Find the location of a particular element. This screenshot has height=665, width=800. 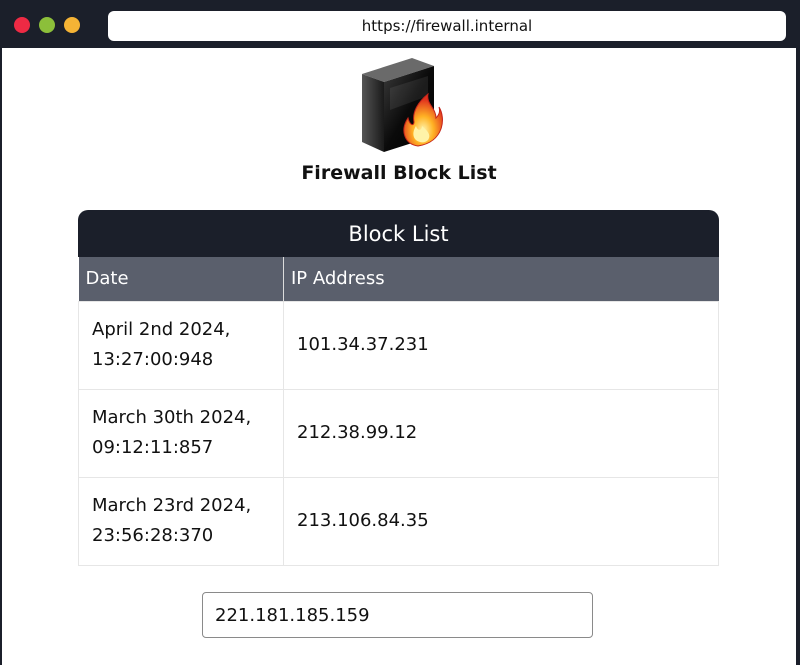

title-bar: https://firewall.internal is located at coordinates (400, 25).